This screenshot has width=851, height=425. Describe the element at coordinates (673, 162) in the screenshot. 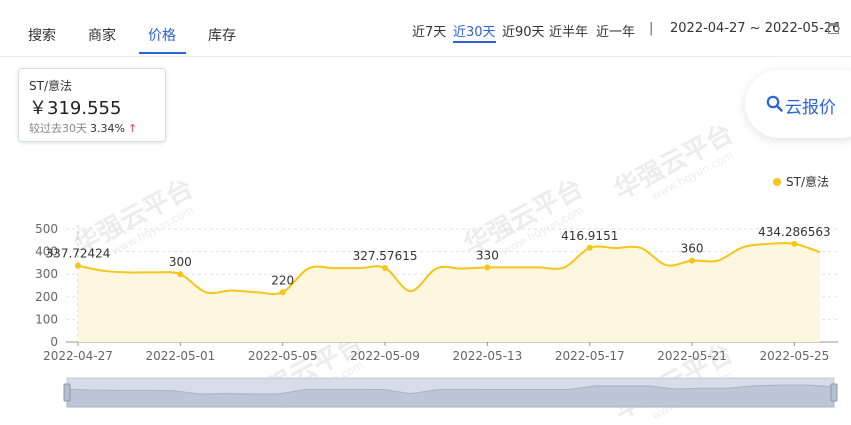

I see `watermark: 华强云平台www.hqyun.com` at that location.